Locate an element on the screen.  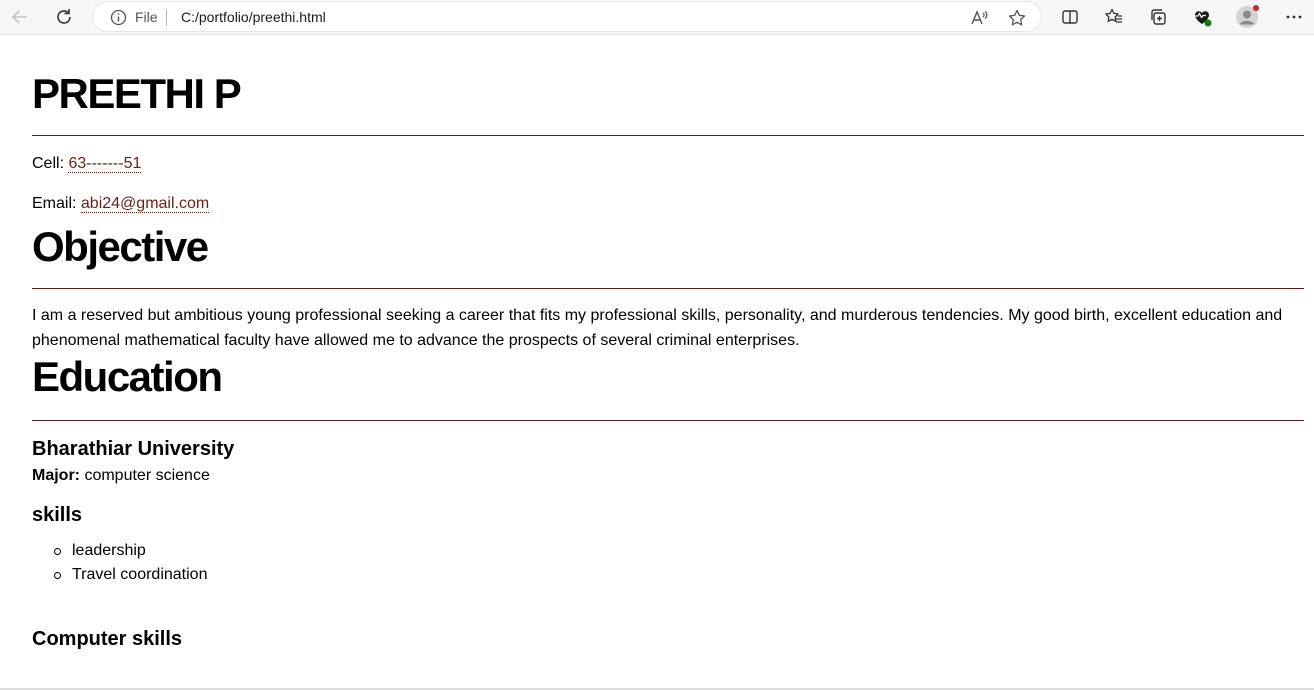
list-item: leadership is located at coordinates (668, 551).